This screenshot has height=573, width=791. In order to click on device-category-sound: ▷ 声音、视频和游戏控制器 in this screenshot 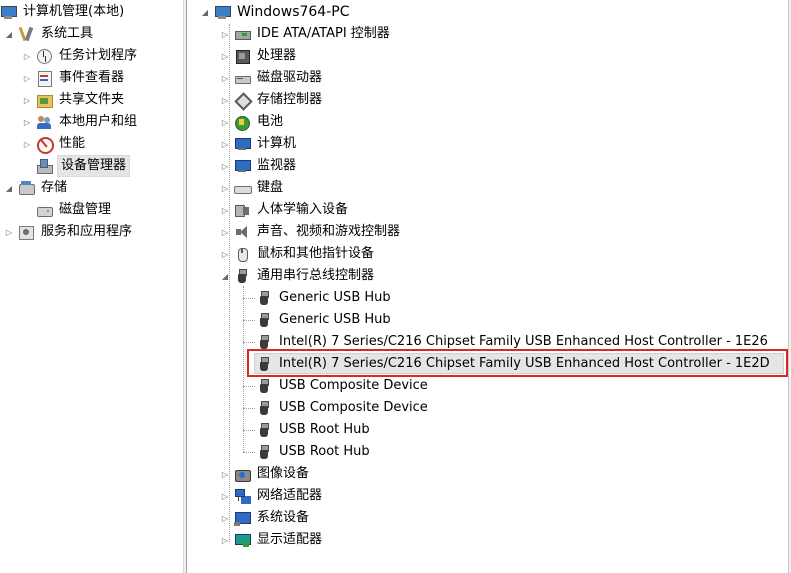, I will do `click(311, 232)`.